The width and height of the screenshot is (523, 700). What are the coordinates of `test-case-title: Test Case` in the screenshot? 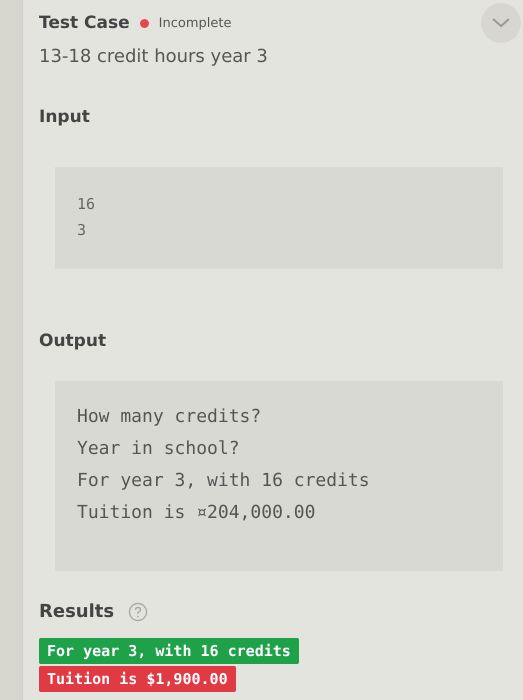 It's located at (84, 23).